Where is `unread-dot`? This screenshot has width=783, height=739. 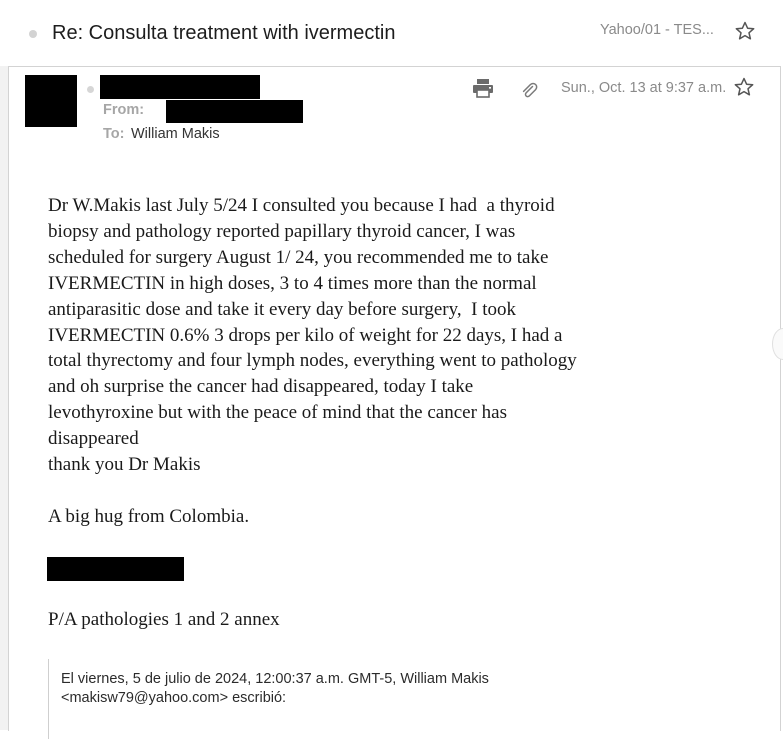
unread-dot is located at coordinates (33, 34).